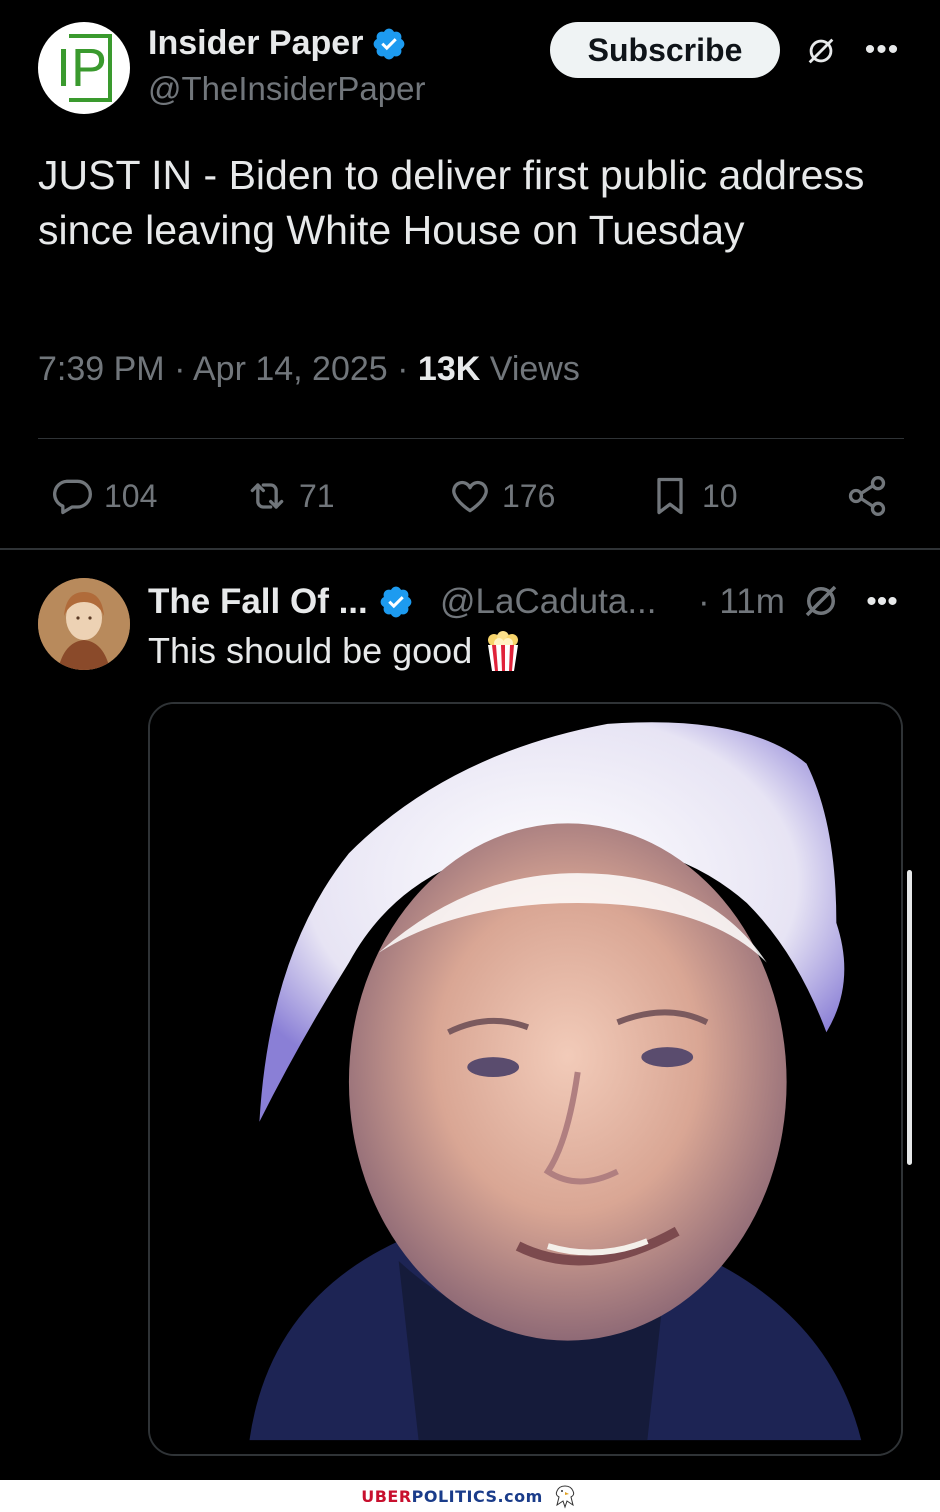 The image size is (940, 1512). I want to click on tweet-meta: 7:39 PM · Apr 14, 2025 · 13K Views, so click(309, 369).